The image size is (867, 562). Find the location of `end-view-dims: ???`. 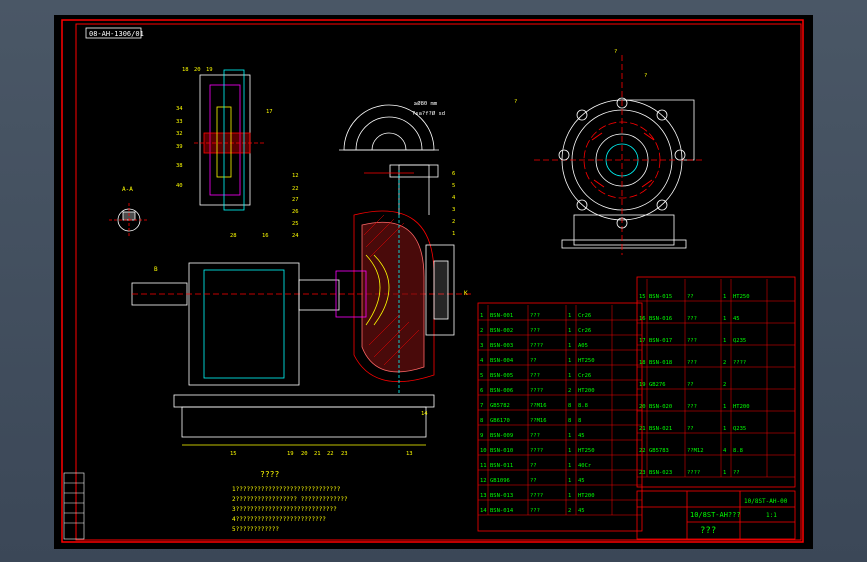

end-view-dims: ??? is located at coordinates (580, 77).